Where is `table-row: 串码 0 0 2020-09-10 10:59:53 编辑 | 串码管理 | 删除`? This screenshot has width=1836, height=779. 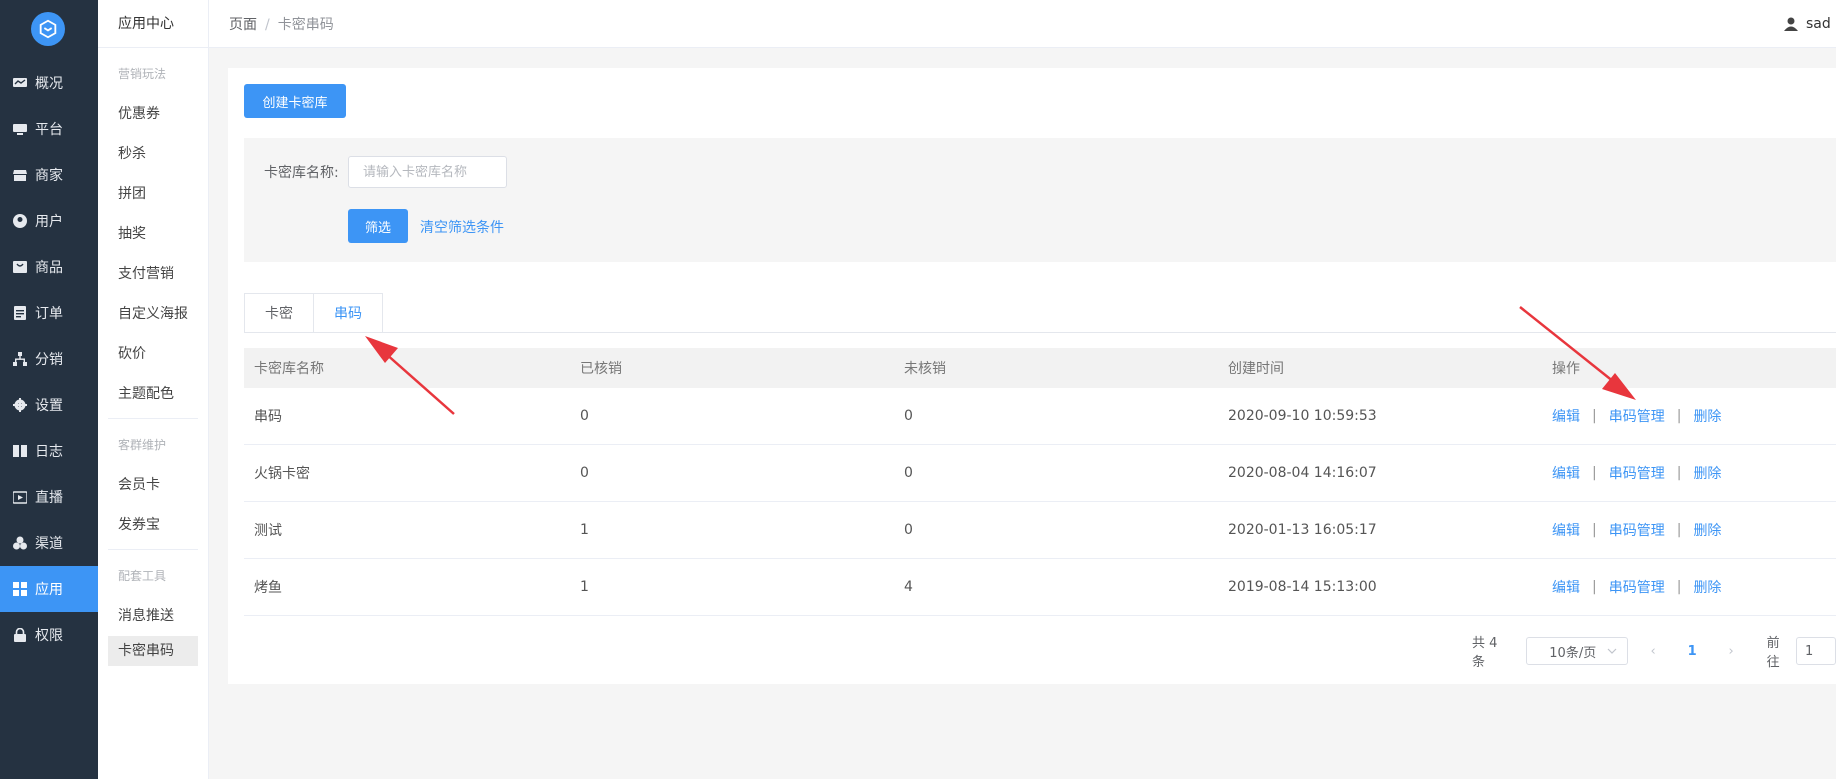 table-row: 串码 0 0 2020-09-10 10:59:53 编辑 | 串码管理 | 删除 is located at coordinates (1040, 416).